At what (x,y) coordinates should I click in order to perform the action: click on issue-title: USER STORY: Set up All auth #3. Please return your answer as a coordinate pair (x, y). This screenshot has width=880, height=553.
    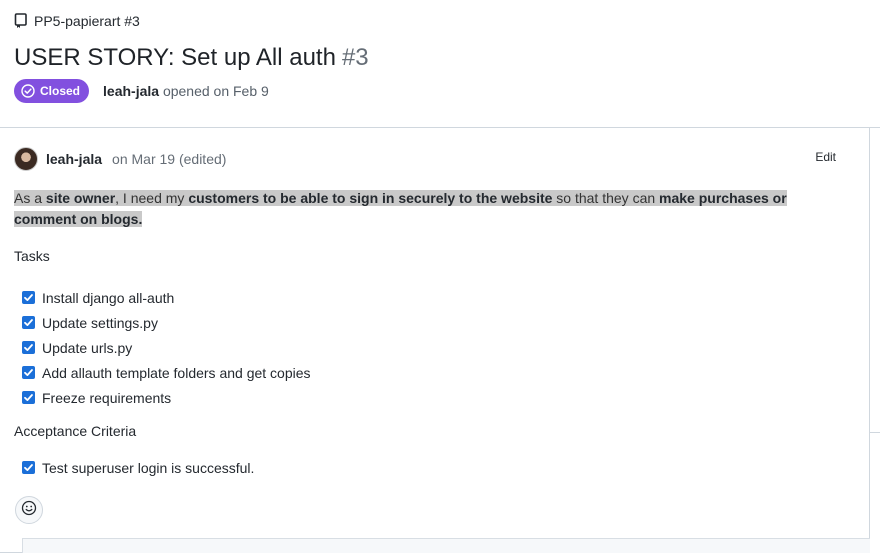
    Looking at the image, I should click on (191, 58).